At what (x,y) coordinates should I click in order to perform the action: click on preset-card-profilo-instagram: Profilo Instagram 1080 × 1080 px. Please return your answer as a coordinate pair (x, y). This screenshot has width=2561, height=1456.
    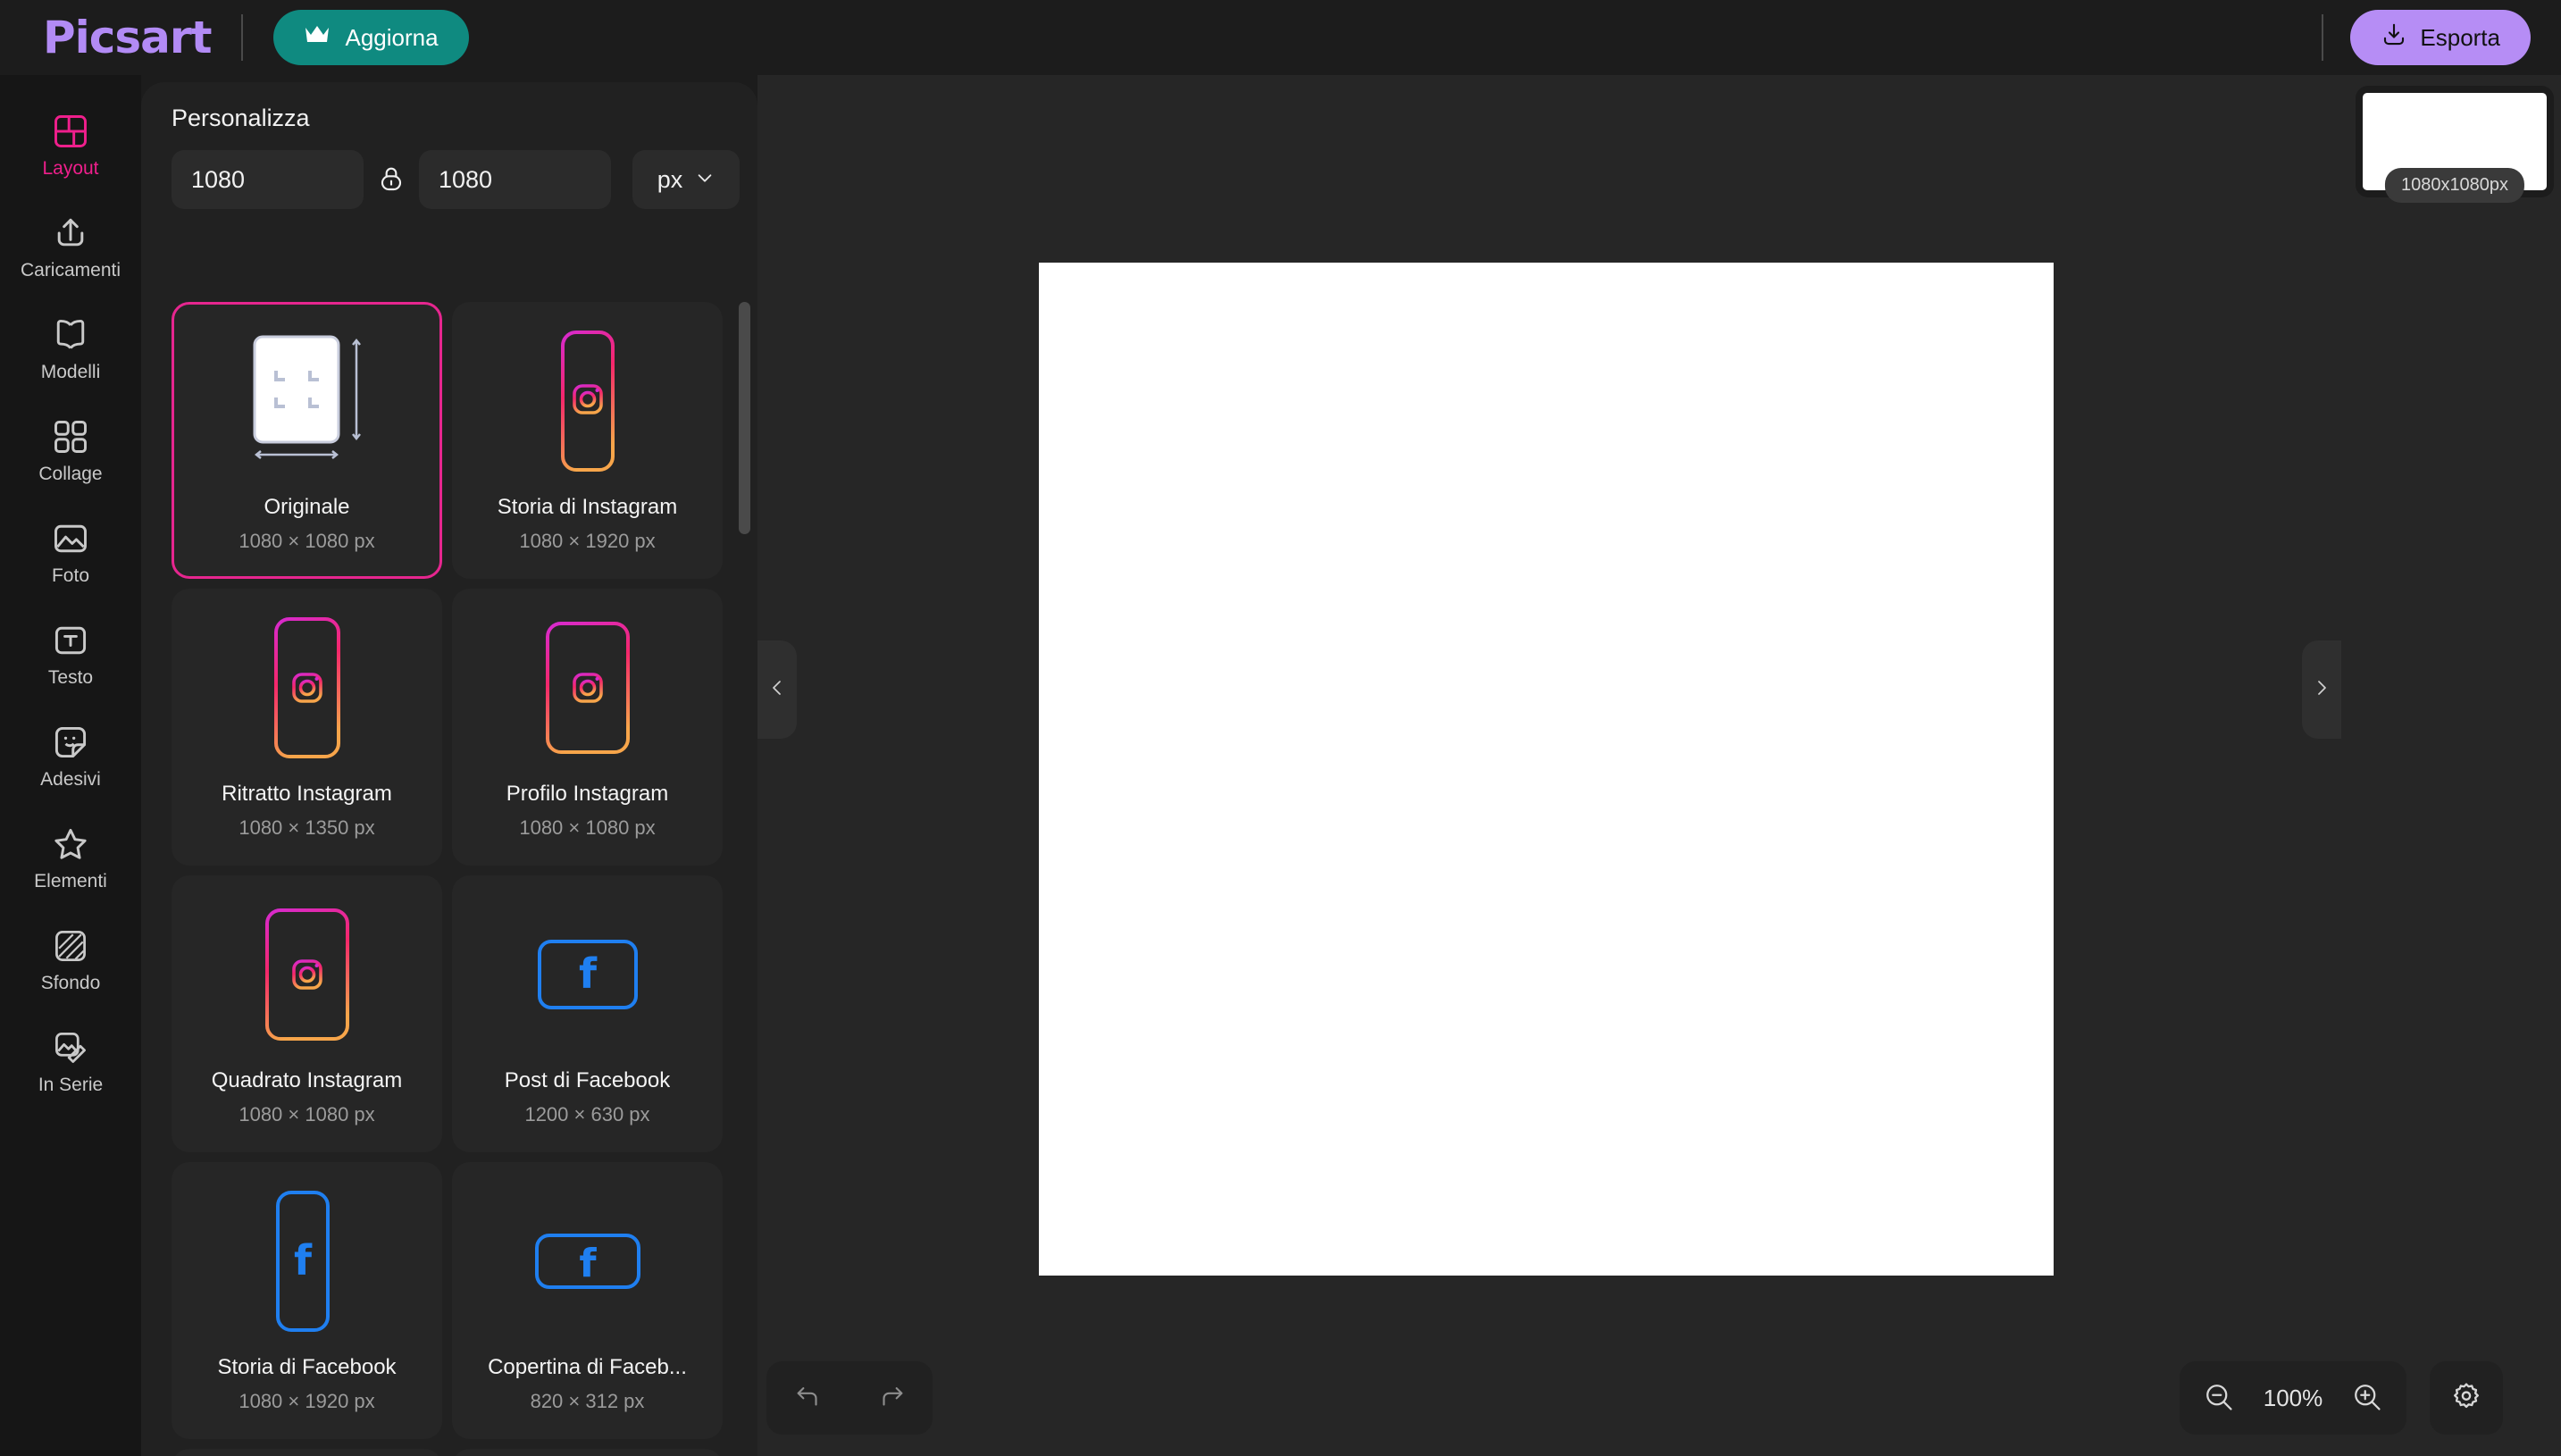
    Looking at the image, I should click on (587, 727).